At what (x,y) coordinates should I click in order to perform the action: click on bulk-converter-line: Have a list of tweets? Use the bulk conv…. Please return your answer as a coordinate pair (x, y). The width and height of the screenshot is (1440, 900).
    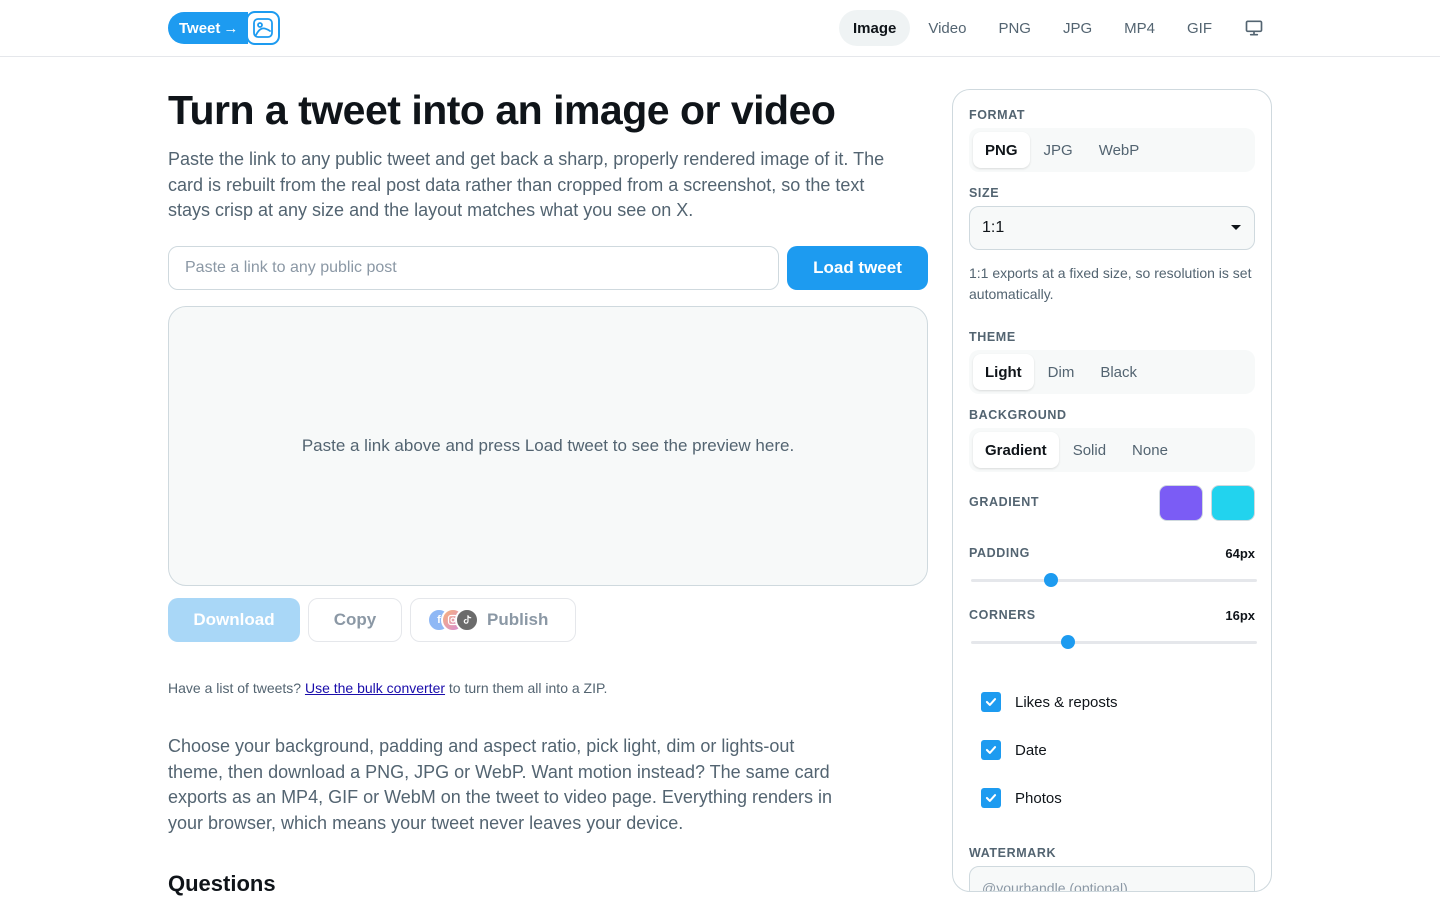
    Looking at the image, I should click on (387, 688).